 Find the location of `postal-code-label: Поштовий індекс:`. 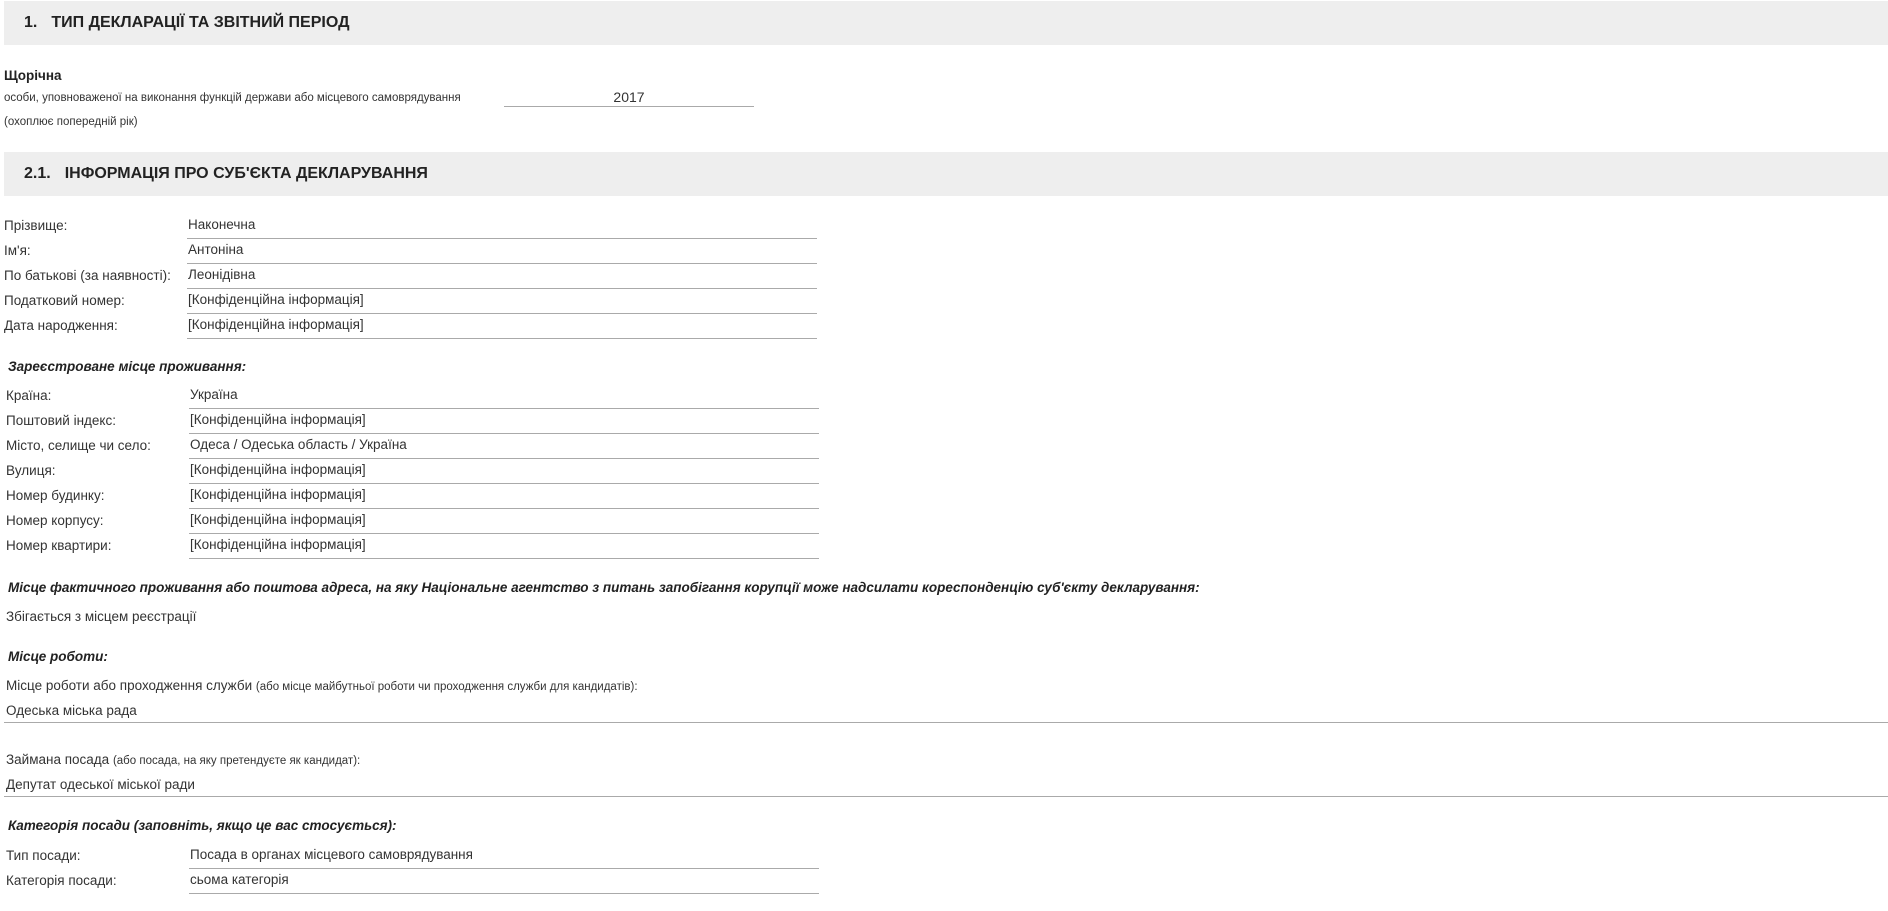

postal-code-label: Поштовий індекс: is located at coordinates (61, 420).